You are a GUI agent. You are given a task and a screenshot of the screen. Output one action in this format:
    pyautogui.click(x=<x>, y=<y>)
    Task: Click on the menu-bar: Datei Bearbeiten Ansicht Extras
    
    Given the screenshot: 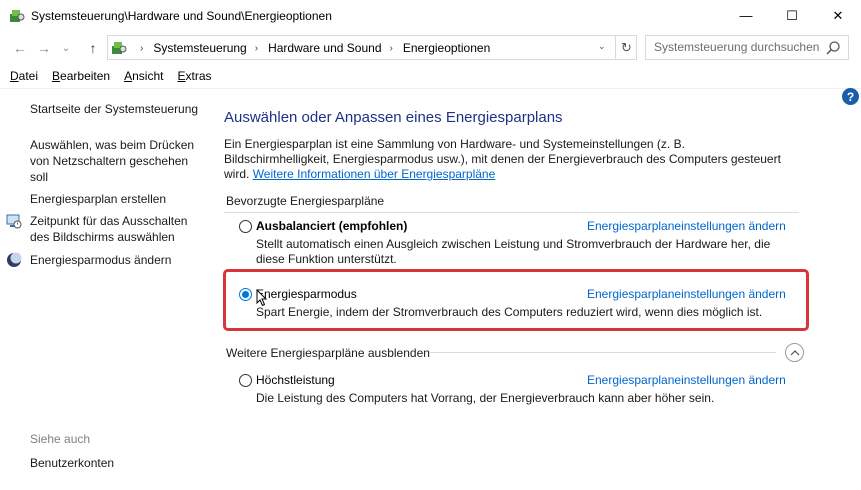 What is the action you would take?
    pyautogui.click(x=430, y=77)
    